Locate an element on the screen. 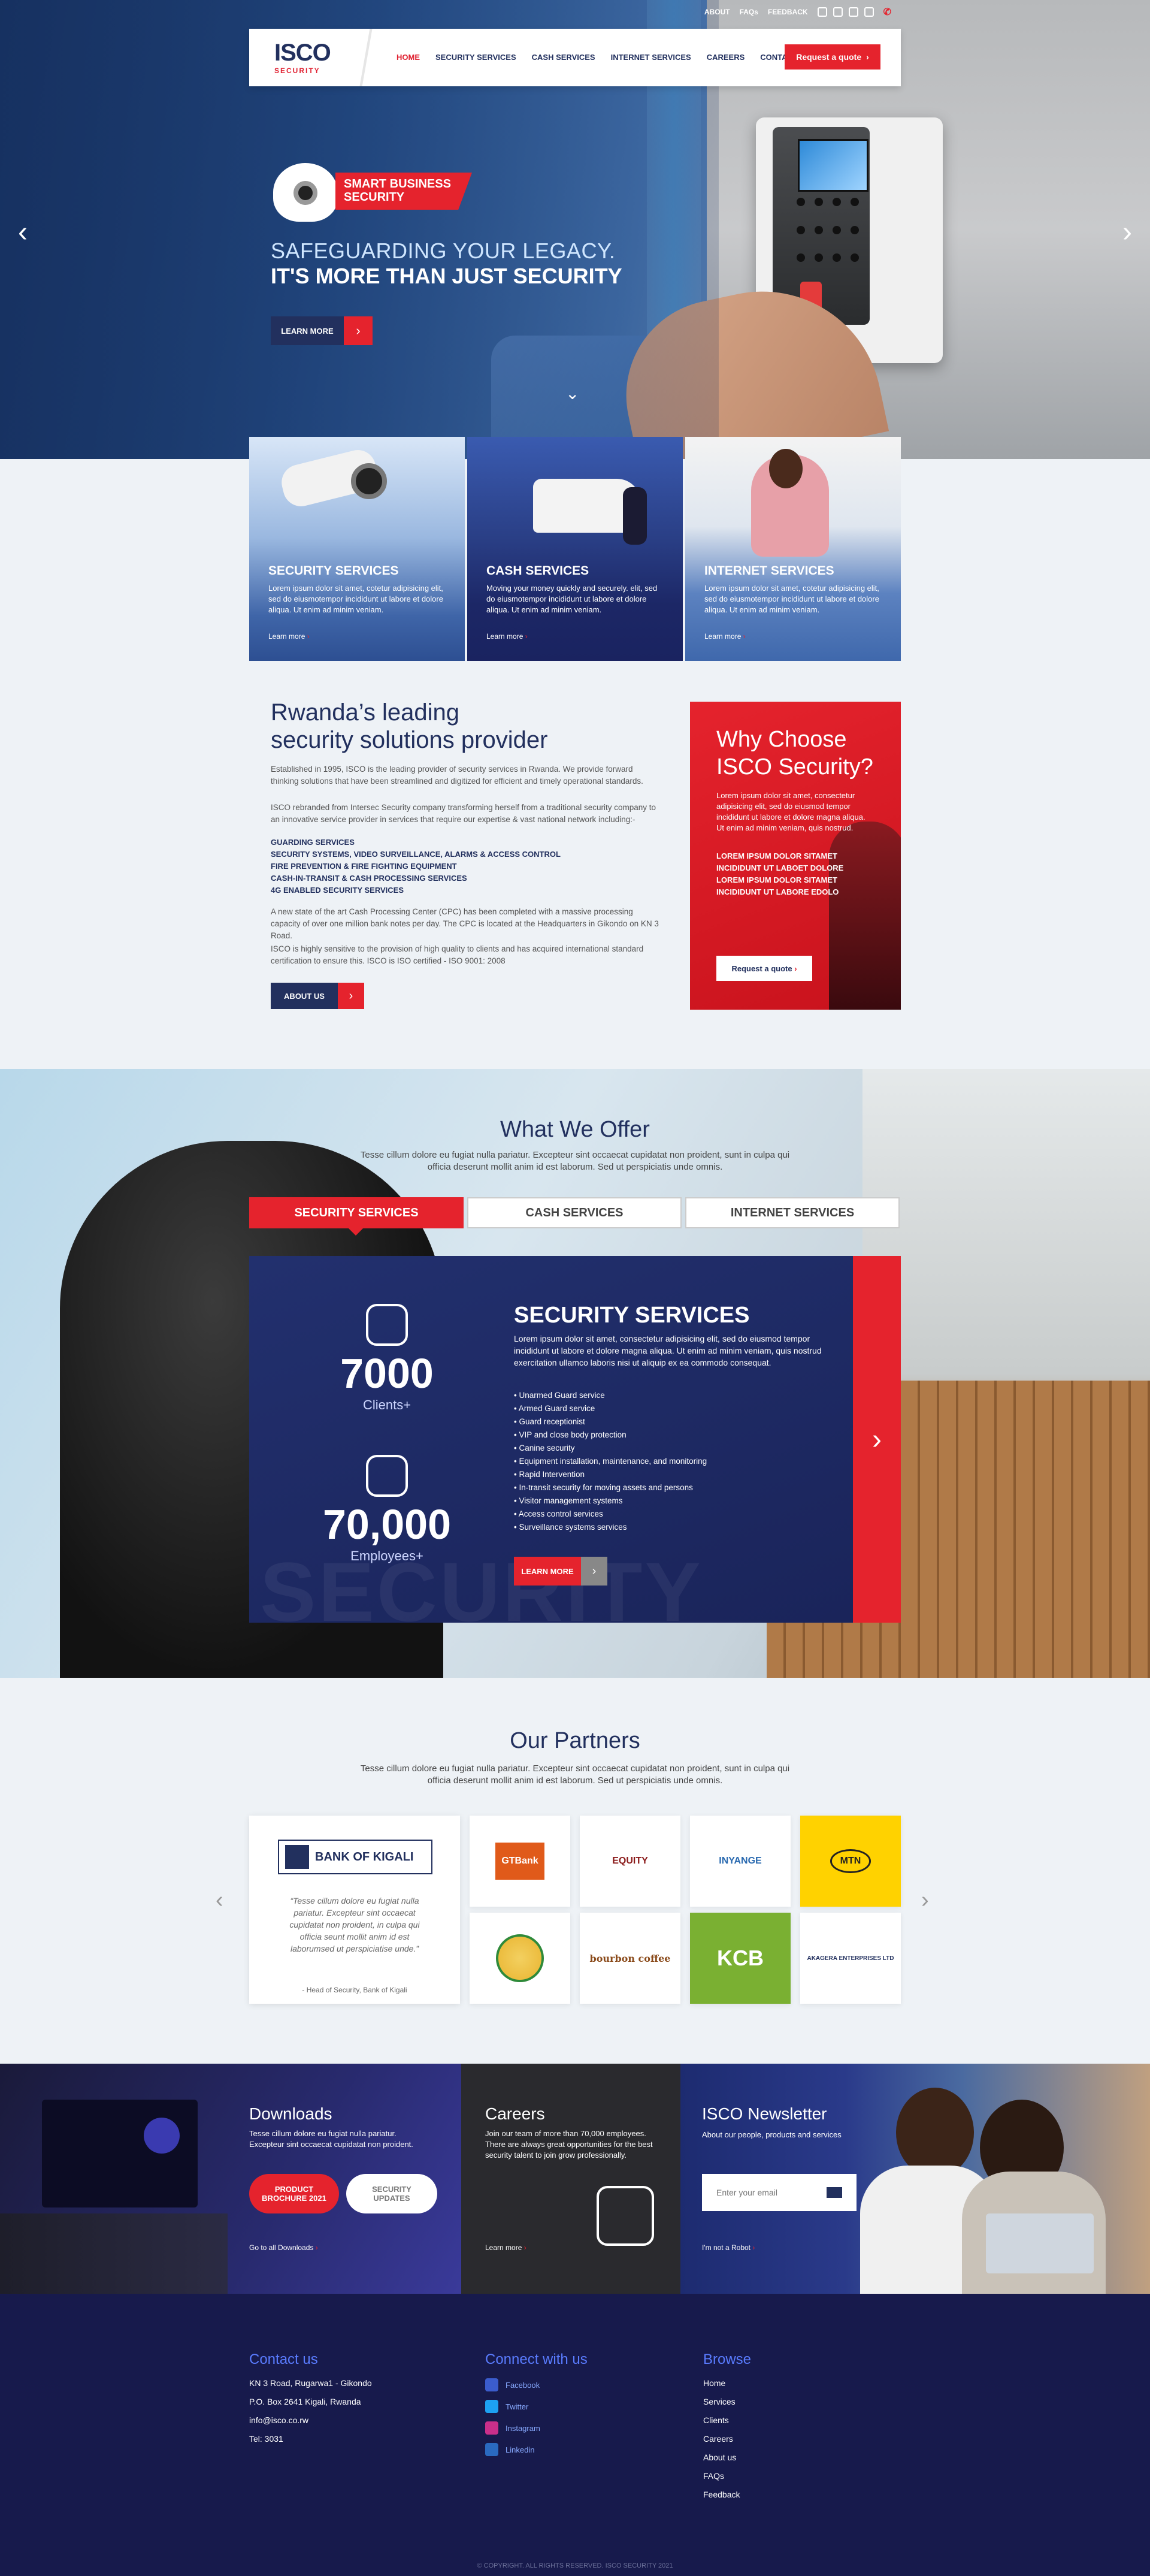 This screenshot has height=2576, width=1150. nav-internet-services: INTERNET SERVICES is located at coordinates (651, 58).